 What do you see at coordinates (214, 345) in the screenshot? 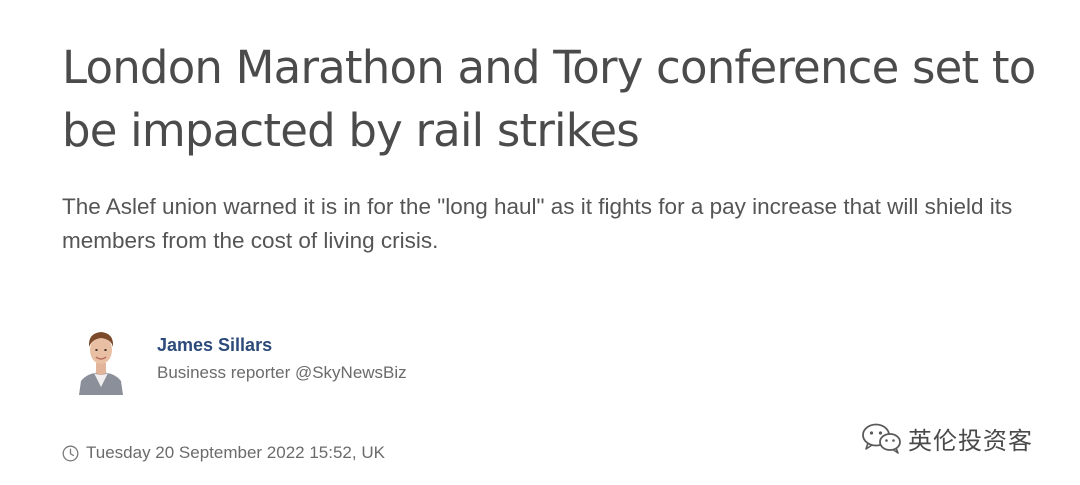
I see `author-name-link: James Sillars` at bounding box center [214, 345].